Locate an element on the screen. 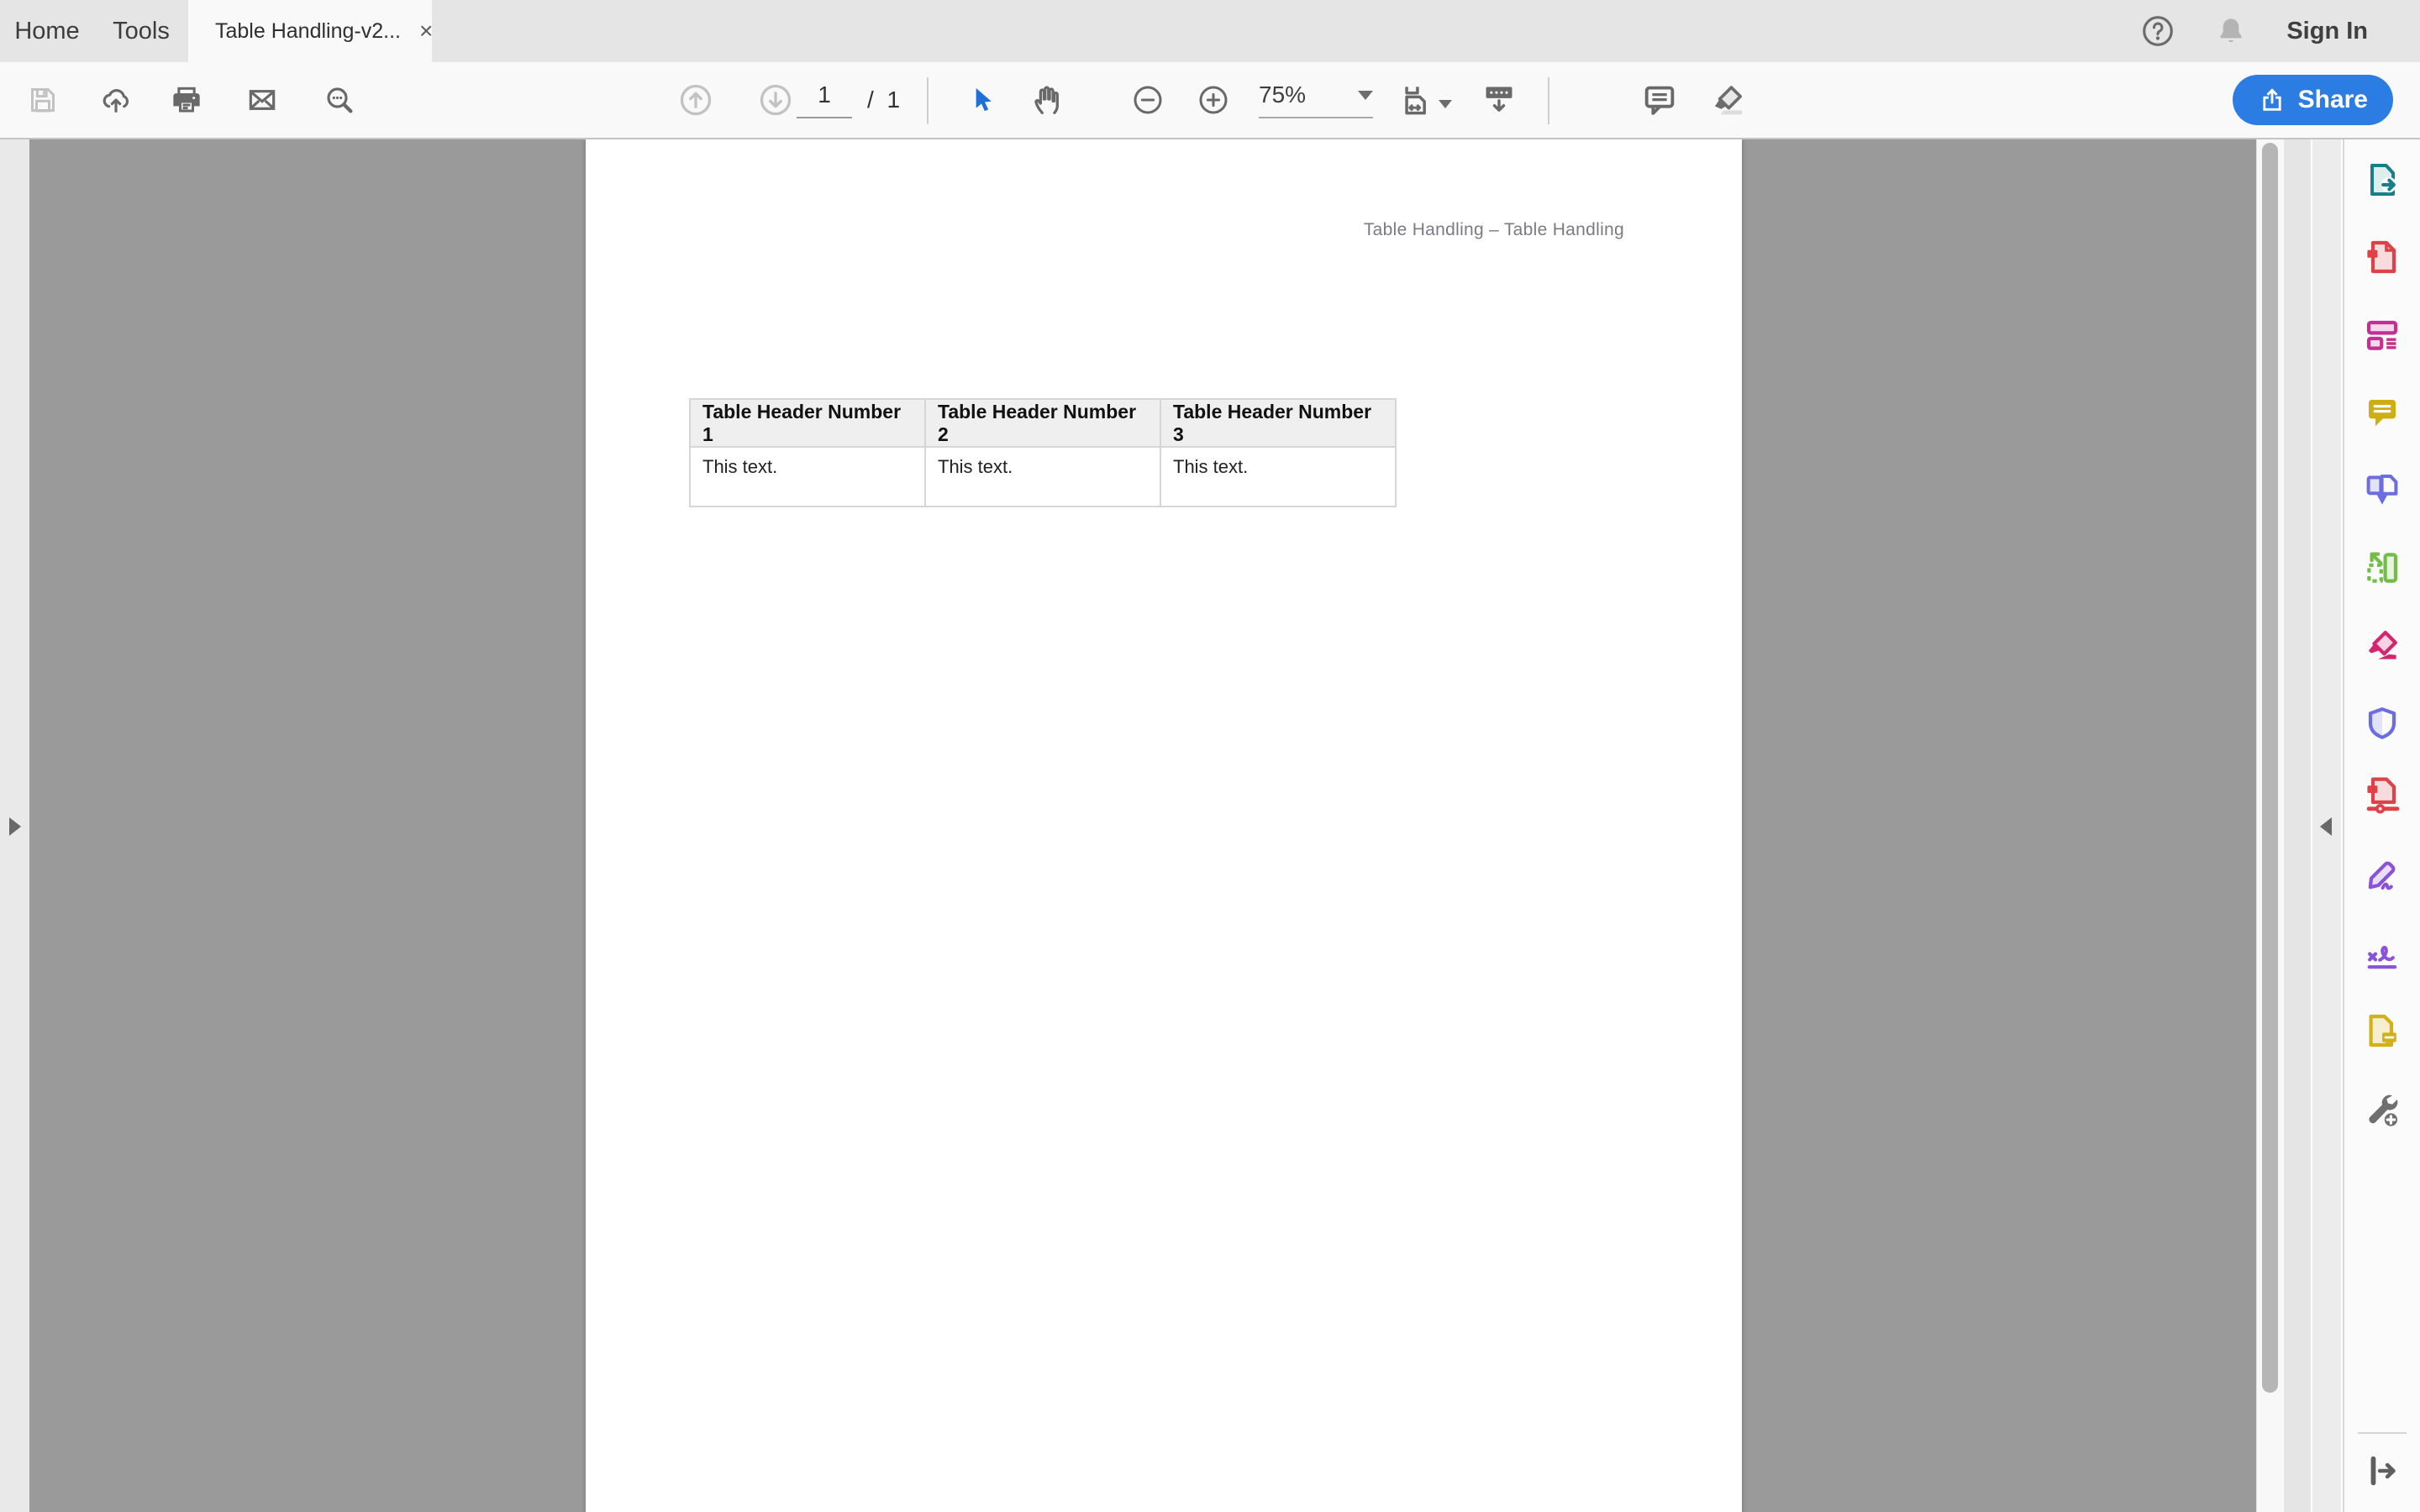 This screenshot has height=1512, width=2420. left-pane-gutter is located at coordinates (15, 825).